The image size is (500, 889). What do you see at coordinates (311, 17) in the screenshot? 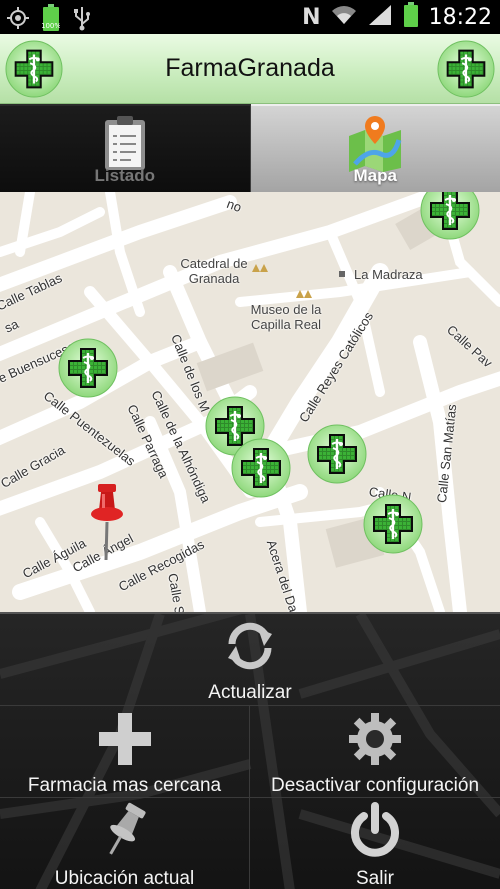
I see `nfc-icon: N` at bounding box center [311, 17].